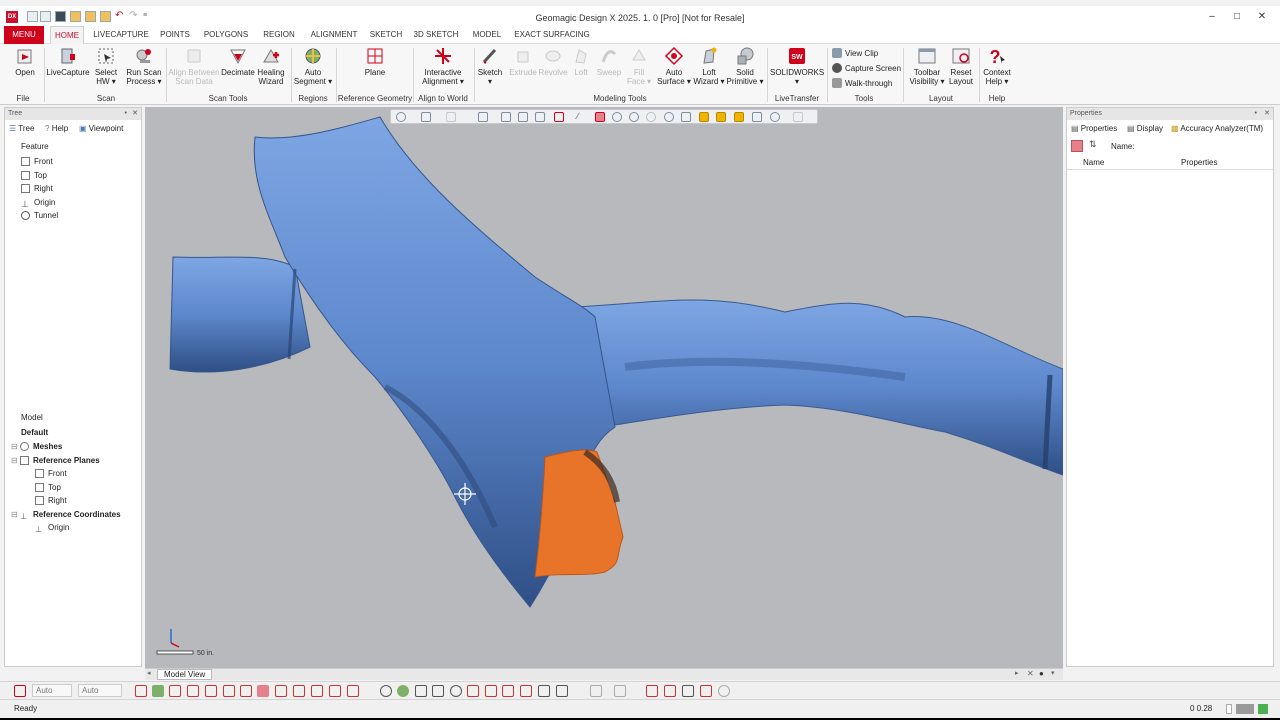  Describe the element at coordinates (436, 35) in the screenshot. I see `tab-3d-sketch: 3D SKETCH` at that location.